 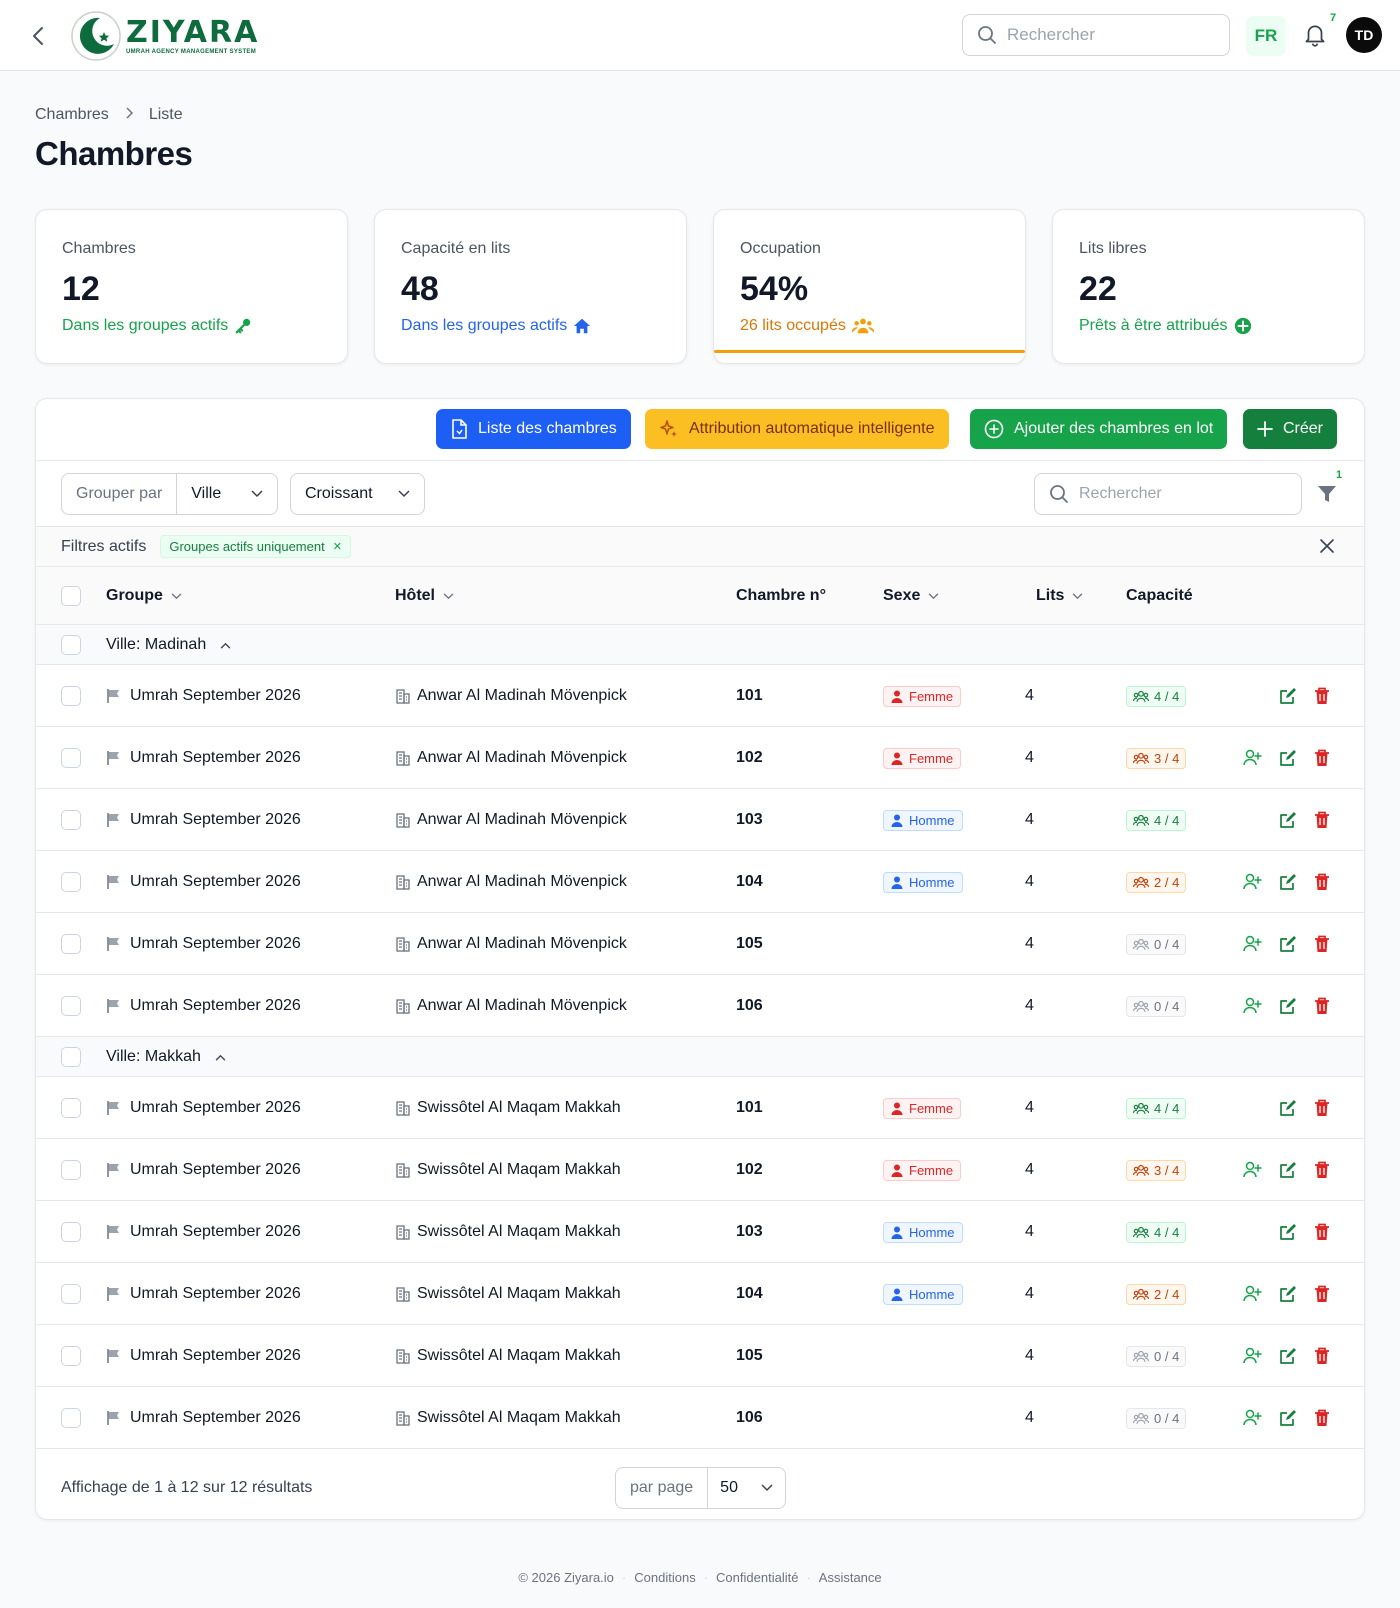 What do you see at coordinates (72, 115) in the screenshot?
I see `breadcrumb-root: Chambres` at bounding box center [72, 115].